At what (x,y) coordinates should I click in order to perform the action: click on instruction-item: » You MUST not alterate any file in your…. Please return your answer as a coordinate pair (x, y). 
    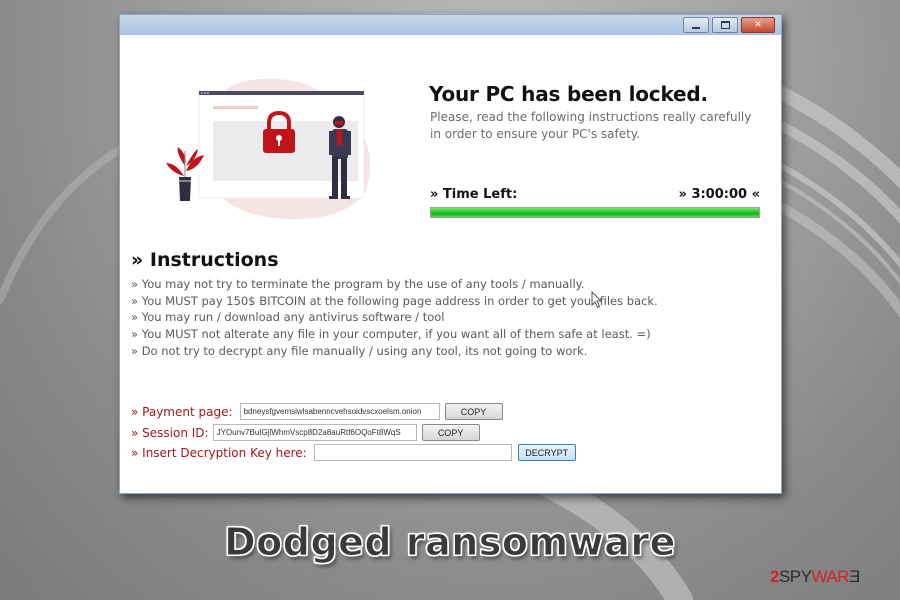
    Looking at the image, I should click on (391, 334).